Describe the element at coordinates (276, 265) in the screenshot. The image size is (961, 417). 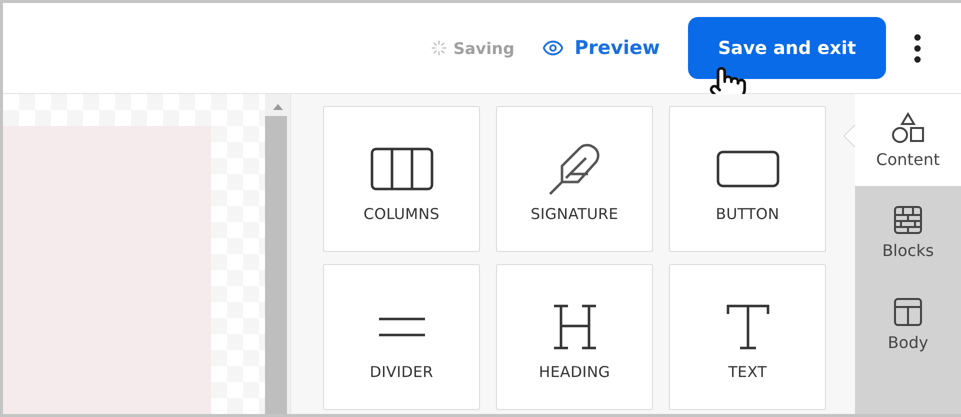
I see `scrollbar-thumb` at that location.